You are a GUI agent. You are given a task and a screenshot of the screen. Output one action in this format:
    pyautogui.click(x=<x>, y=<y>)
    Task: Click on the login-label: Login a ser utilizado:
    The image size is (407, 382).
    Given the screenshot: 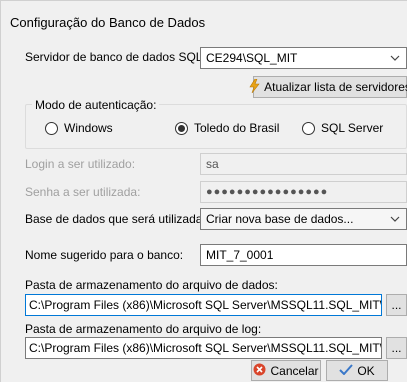 What is the action you would take?
    pyautogui.click(x=80, y=164)
    